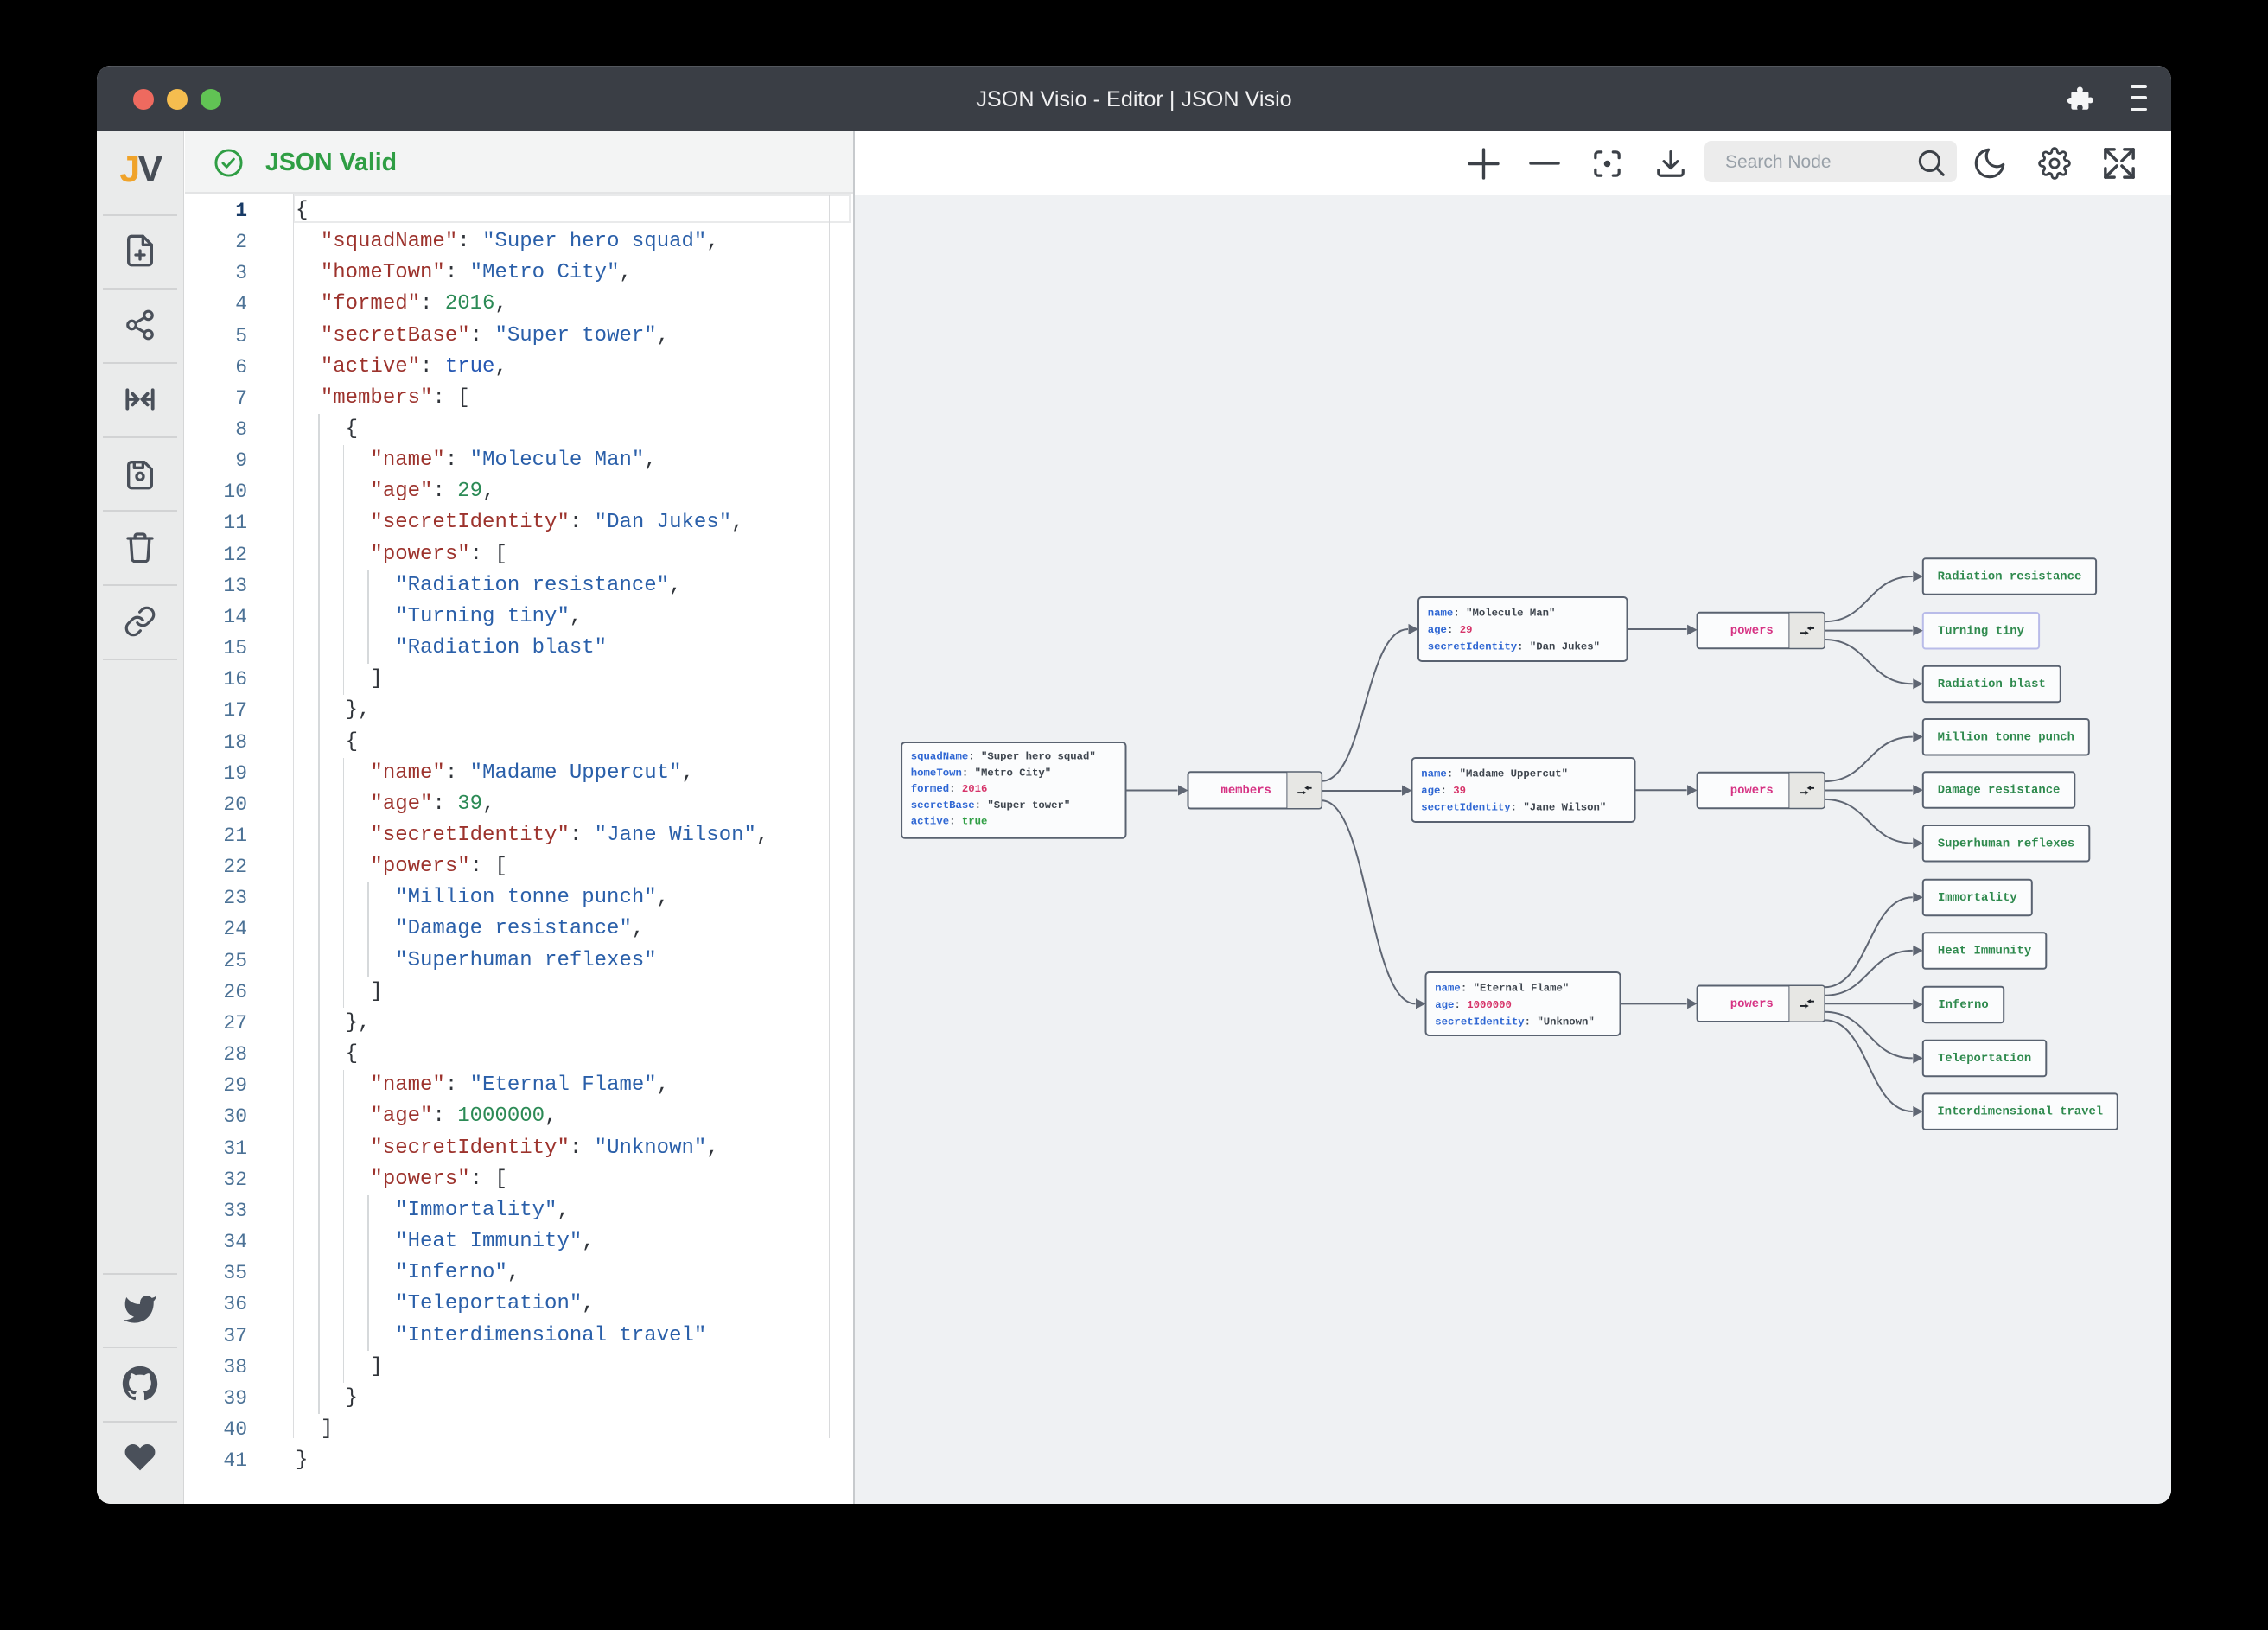 This screenshot has height=1630, width=2268. What do you see at coordinates (2005, 843) in the screenshot?
I see `svg-text: Superhuman reflexes` at bounding box center [2005, 843].